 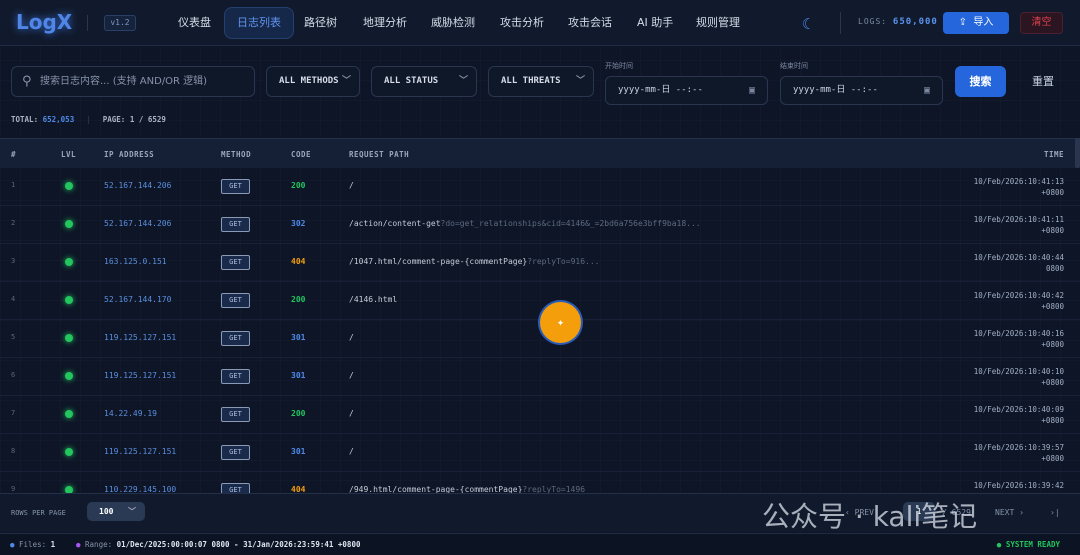 What do you see at coordinates (298, 299) in the screenshot?
I see `status-code: 200` at bounding box center [298, 299].